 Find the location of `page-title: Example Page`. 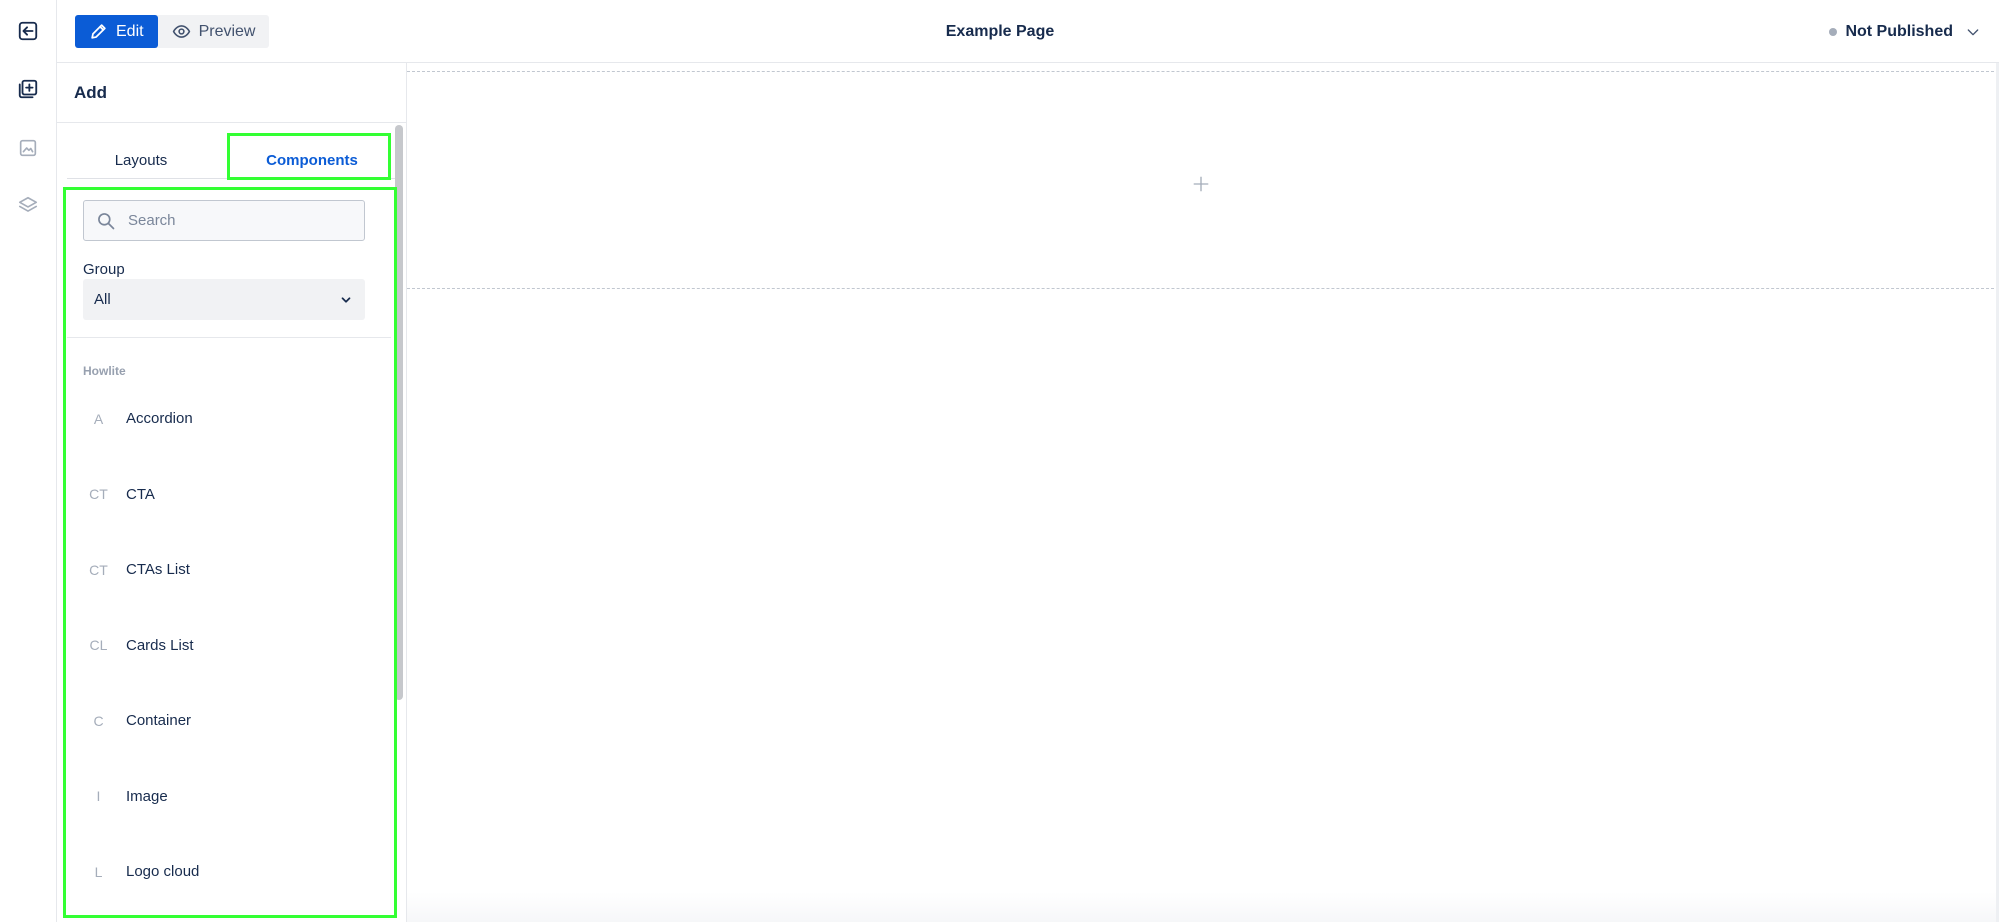

page-title: Example Page is located at coordinates (1000, 31).